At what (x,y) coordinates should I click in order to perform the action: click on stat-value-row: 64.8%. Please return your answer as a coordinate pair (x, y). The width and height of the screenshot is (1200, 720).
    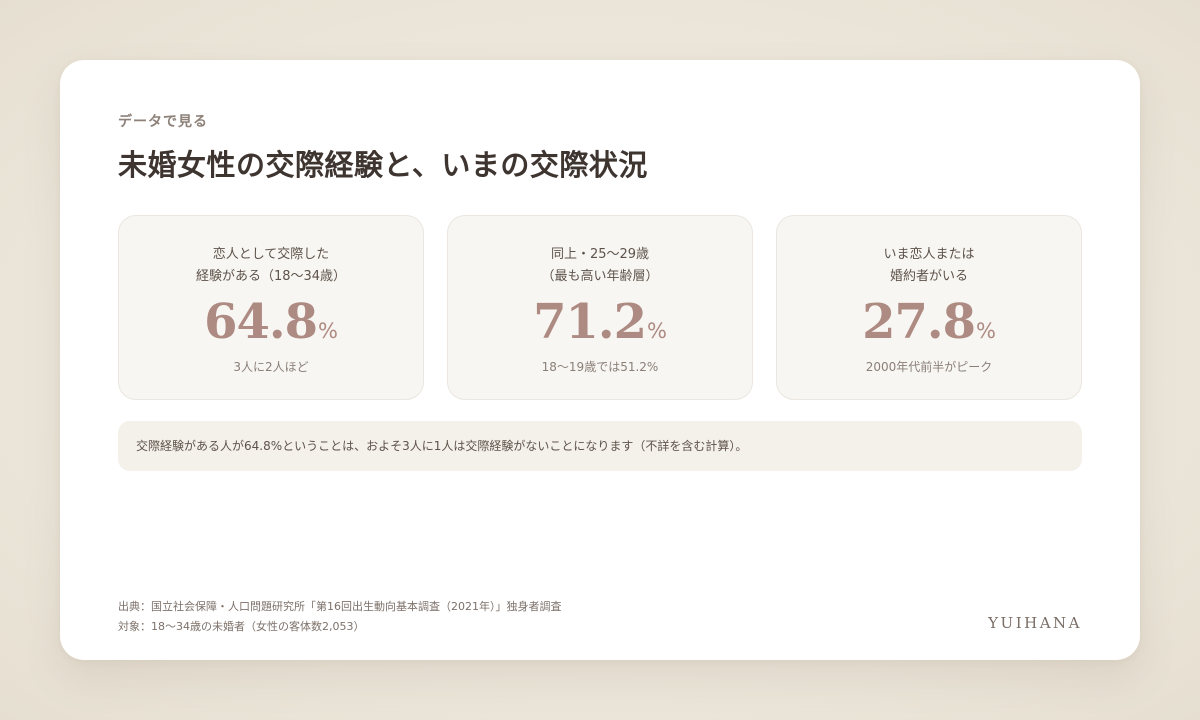
    Looking at the image, I should click on (271, 325).